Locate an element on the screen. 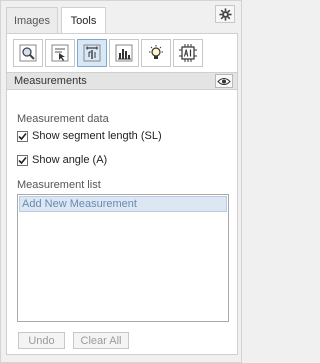  visibility-toggle-button is located at coordinates (224, 81).